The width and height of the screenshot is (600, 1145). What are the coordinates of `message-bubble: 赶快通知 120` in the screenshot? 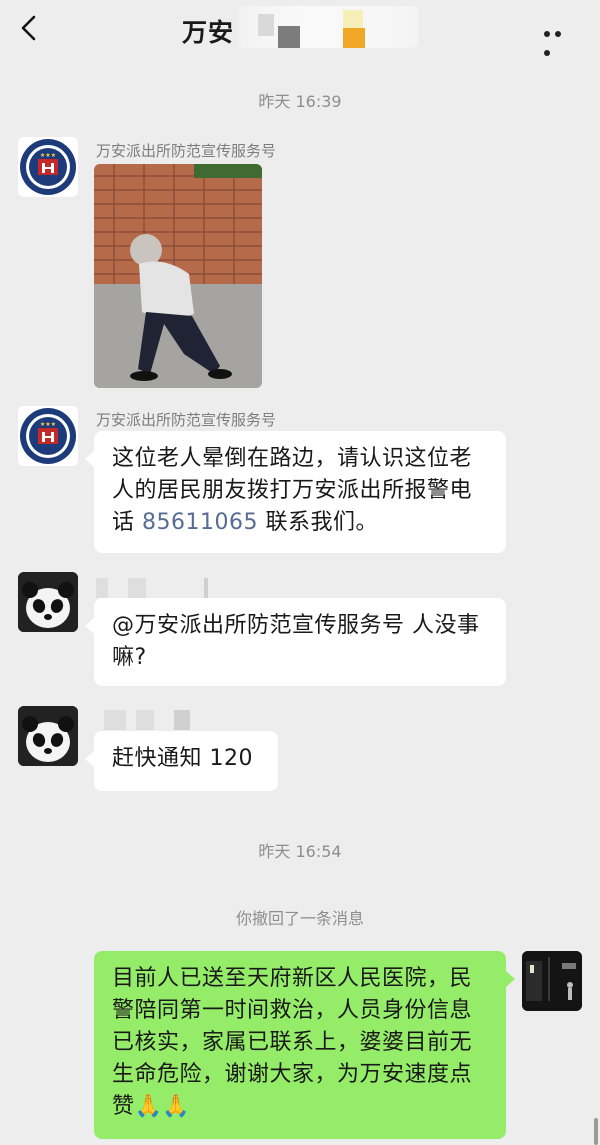 It's located at (181, 761).